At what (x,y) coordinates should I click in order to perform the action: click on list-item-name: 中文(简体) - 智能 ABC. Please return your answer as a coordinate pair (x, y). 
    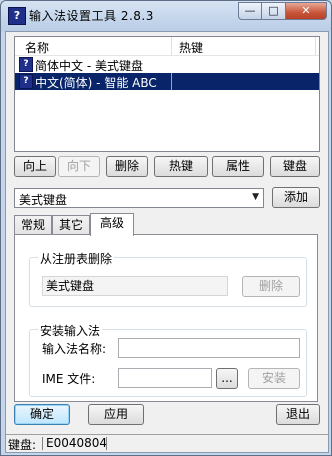
    Looking at the image, I should click on (96, 83).